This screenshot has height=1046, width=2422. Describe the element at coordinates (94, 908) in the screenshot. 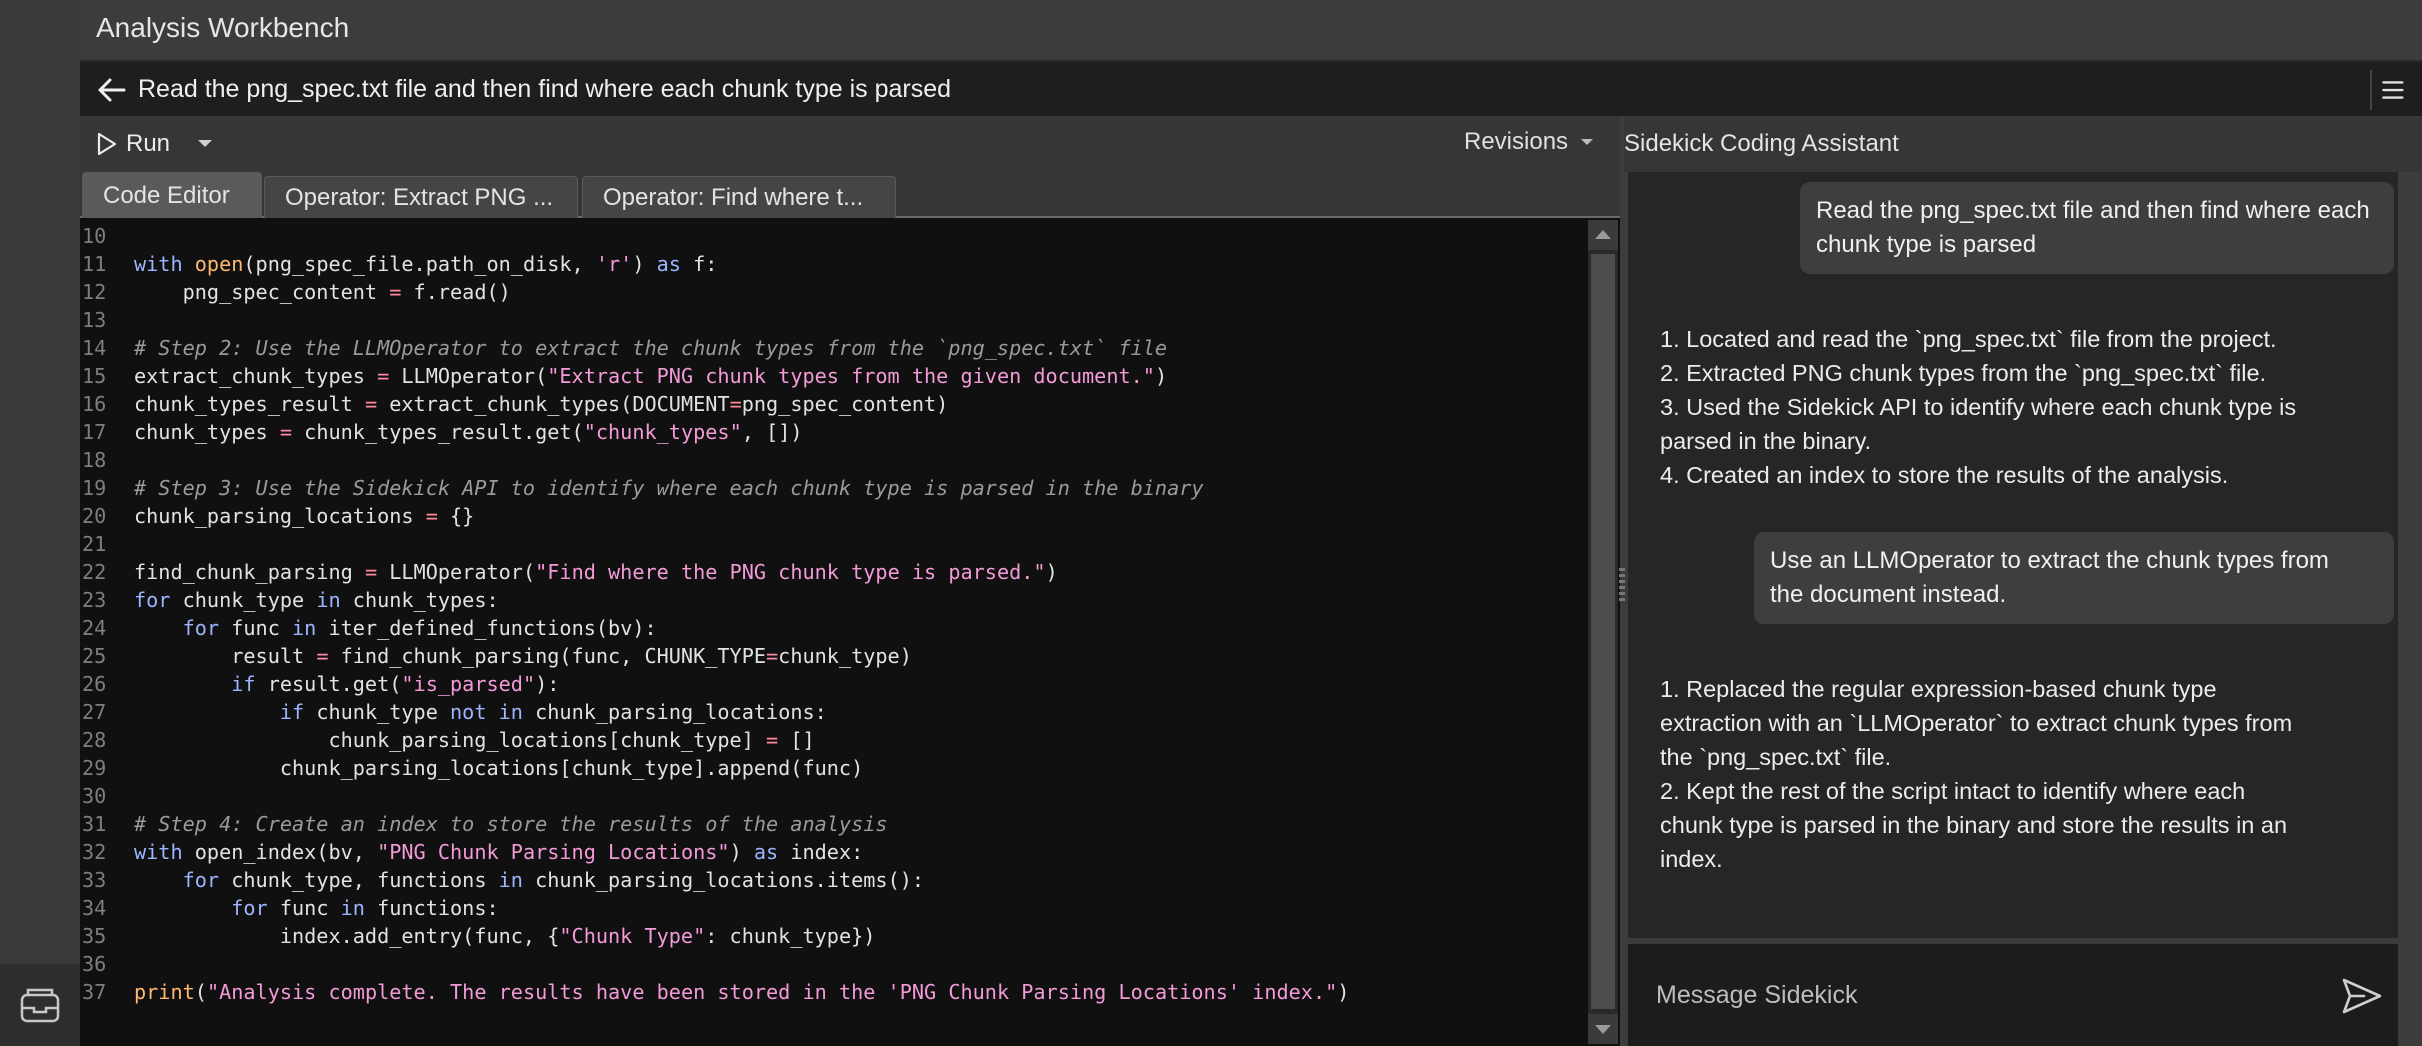

I see `line-number: 34` at that location.